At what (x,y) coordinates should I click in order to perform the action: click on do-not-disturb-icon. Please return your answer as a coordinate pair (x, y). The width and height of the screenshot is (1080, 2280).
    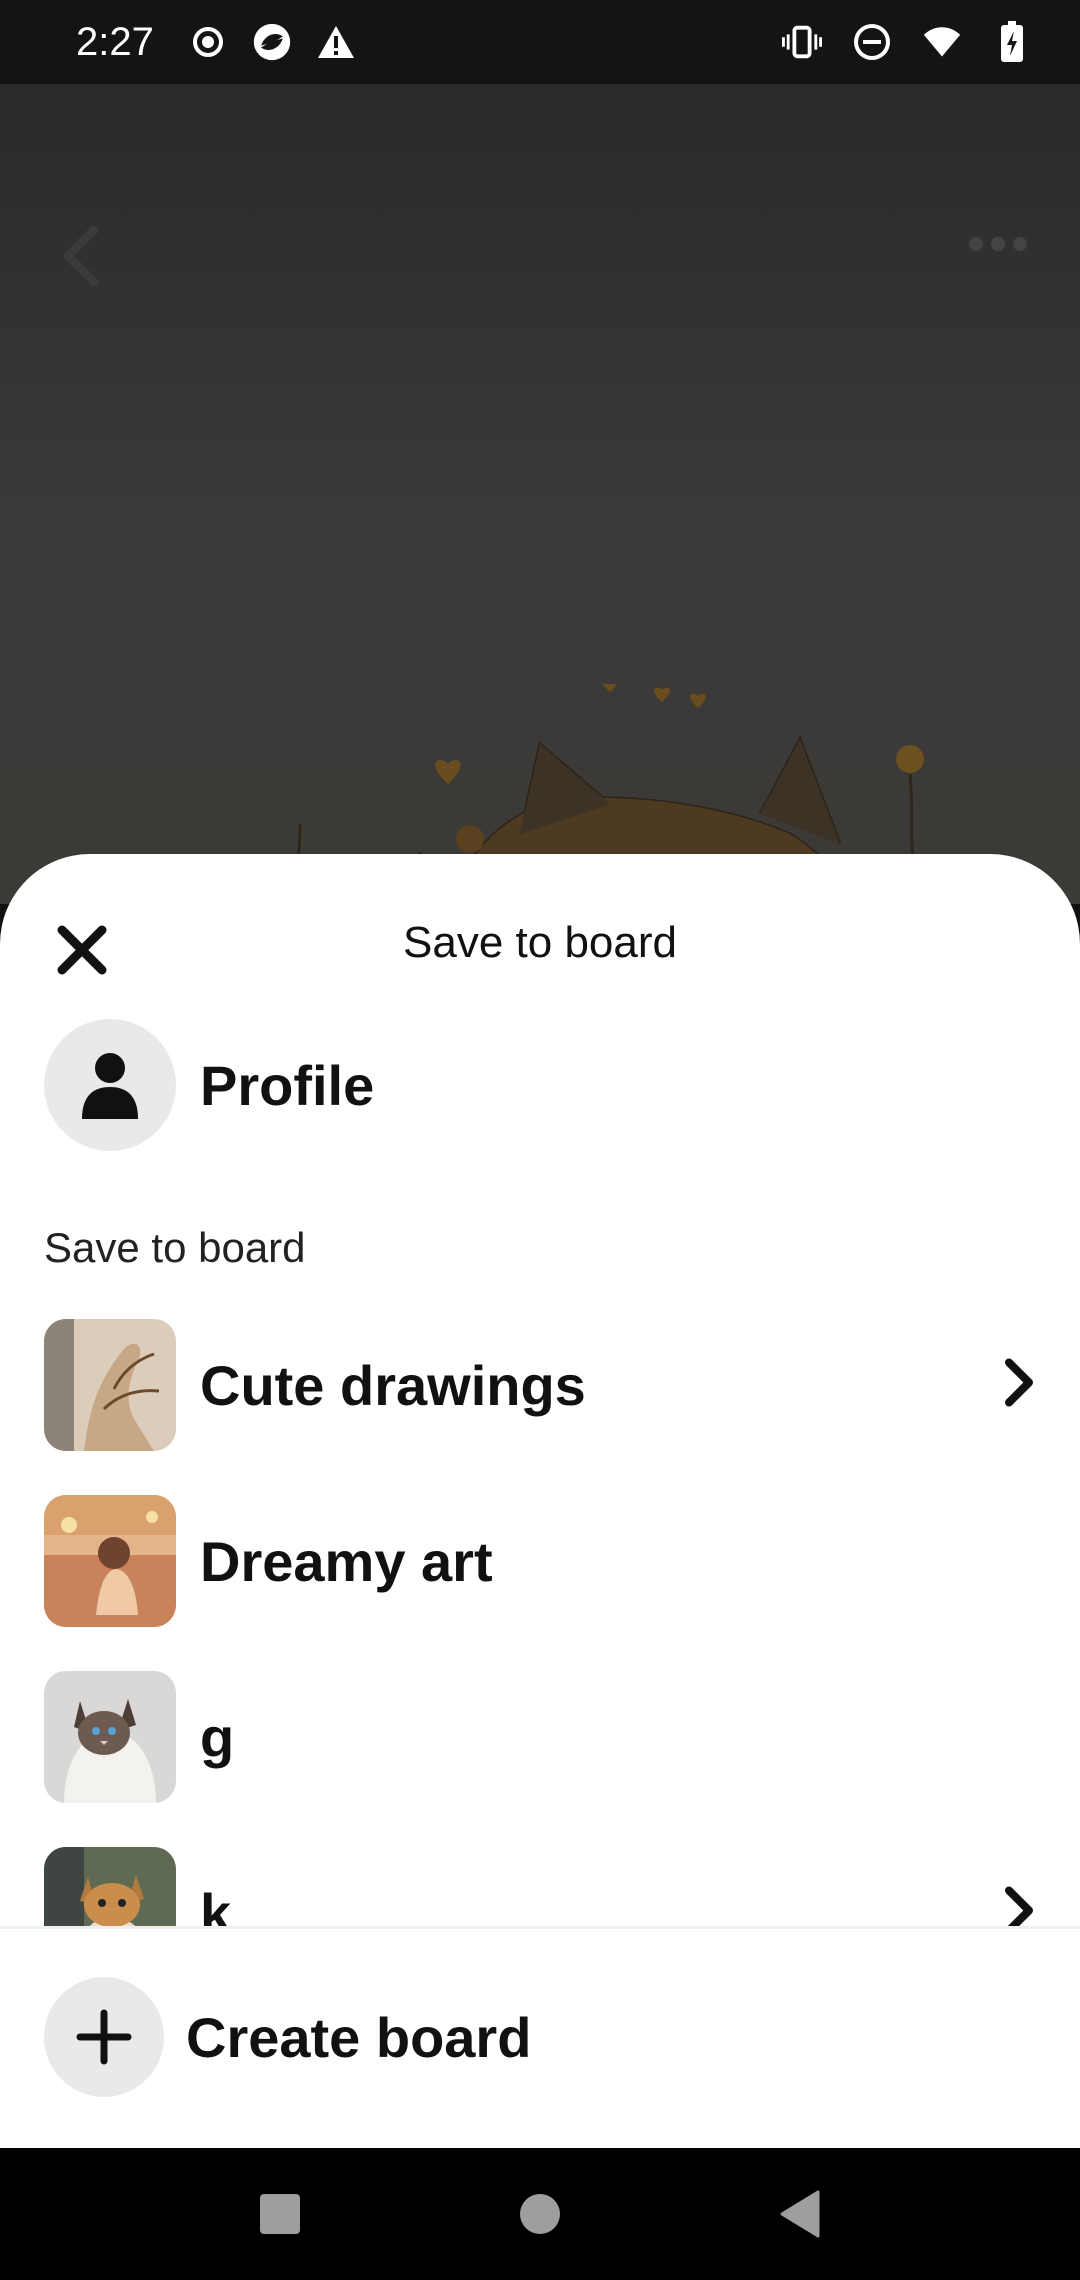
    Looking at the image, I should click on (872, 42).